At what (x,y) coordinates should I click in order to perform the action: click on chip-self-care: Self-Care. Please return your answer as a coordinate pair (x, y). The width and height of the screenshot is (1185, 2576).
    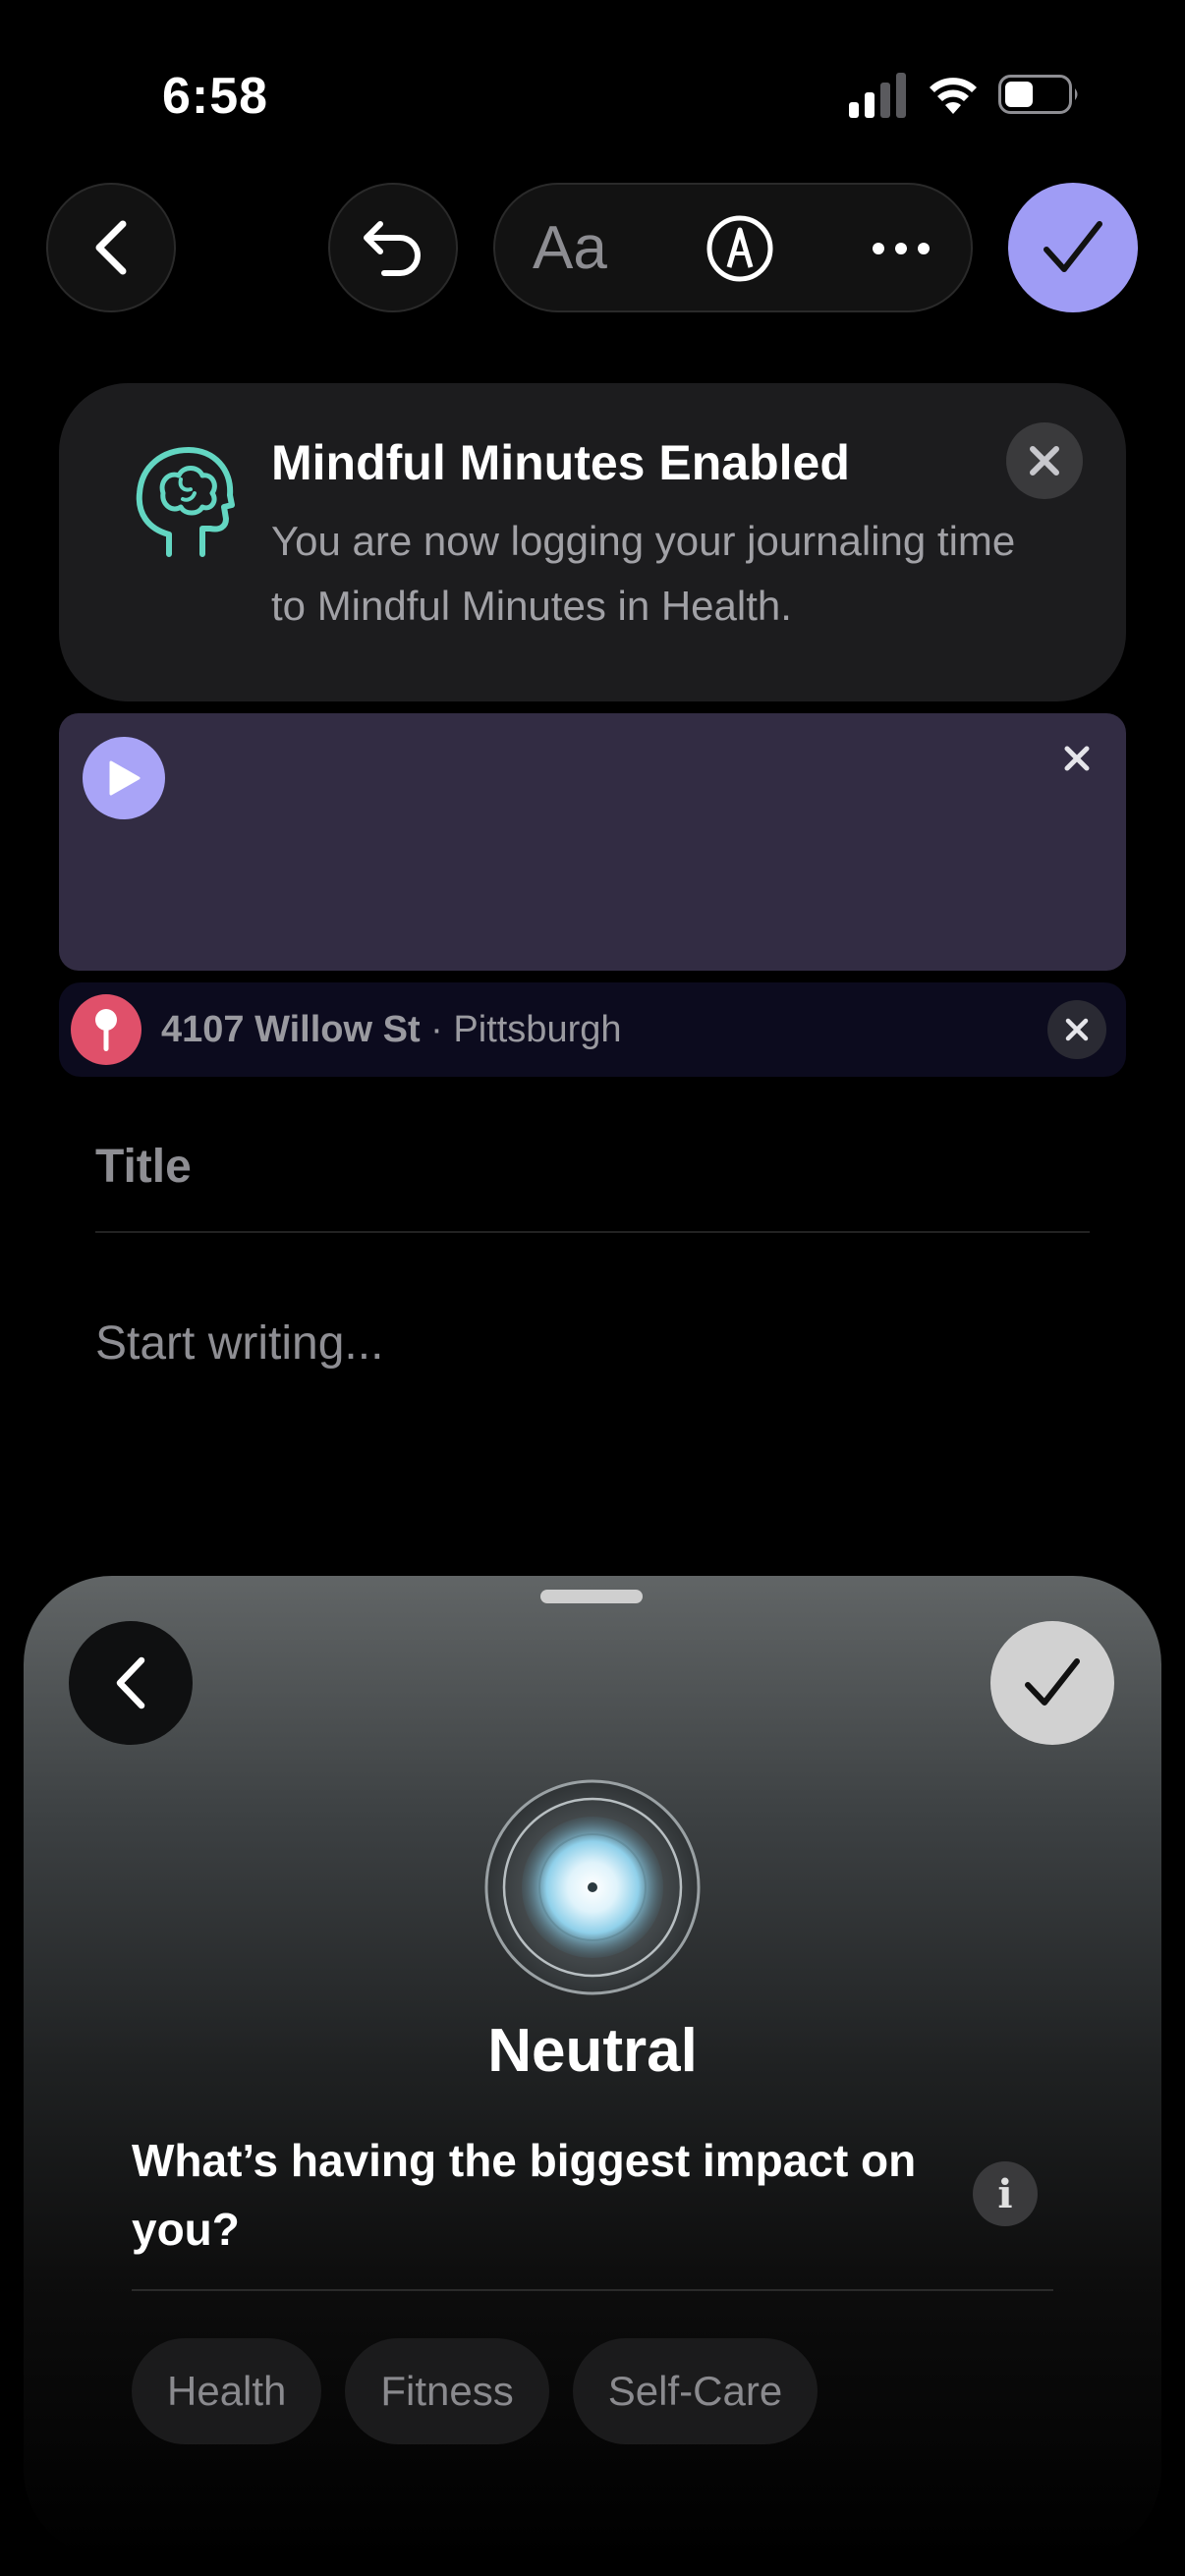
    Looking at the image, I should click on (695, 2391).